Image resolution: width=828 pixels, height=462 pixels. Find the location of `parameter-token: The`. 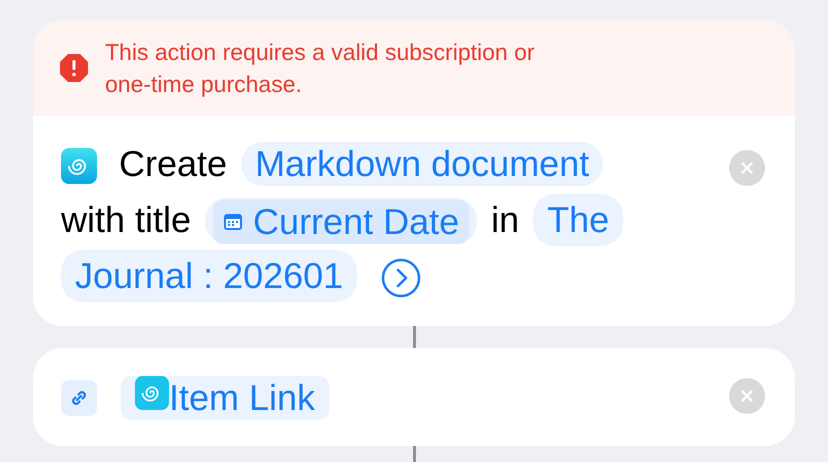

parameter-token: The is located at coordinates (578, 220).